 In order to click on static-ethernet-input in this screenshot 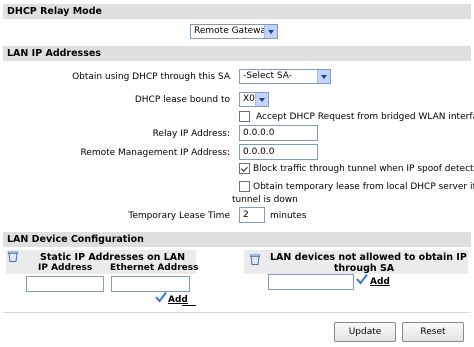, I will do `click(150, 284)`.